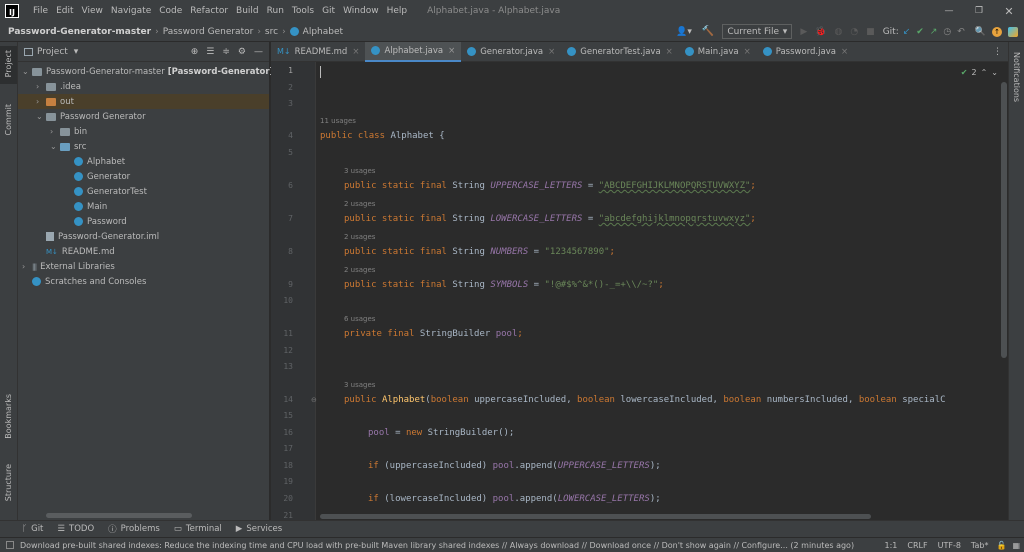  I want to click on tree-item: Password, so click(166, 221).